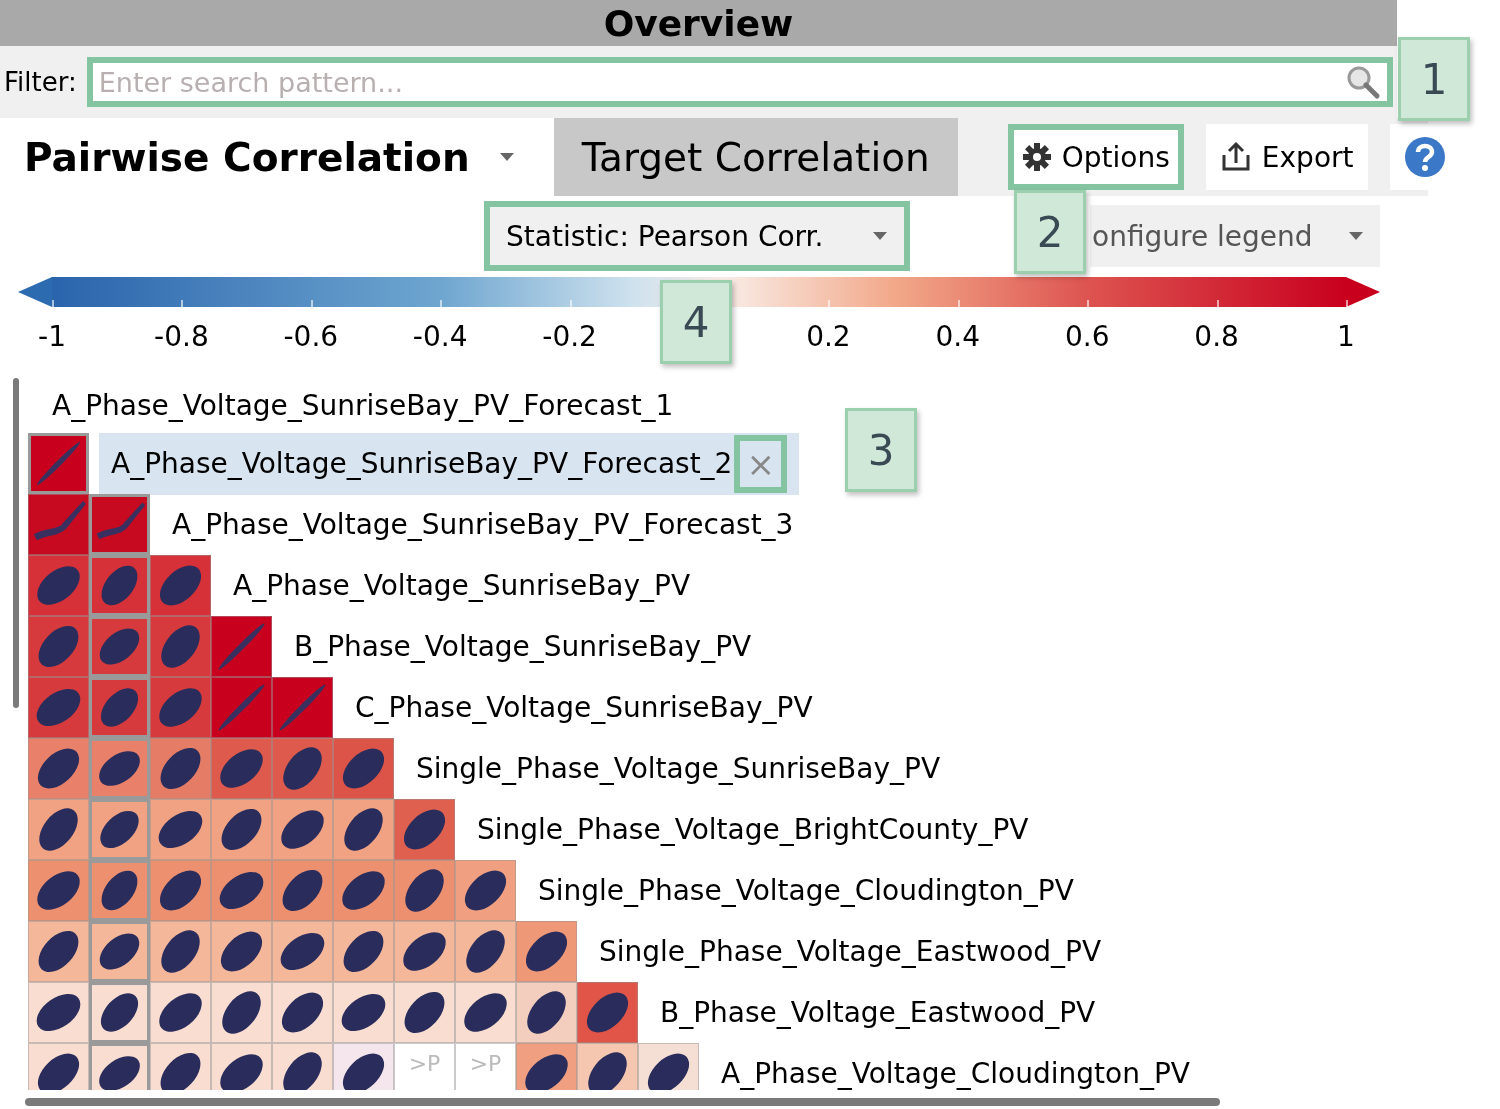 The image size is (1500, 1109). What do you see at coordinates (523, 646) in the screenshot?
I see `variable-label: B_Phase_Voltage_SunriseBay_PV` at bounding box center [523, 646].